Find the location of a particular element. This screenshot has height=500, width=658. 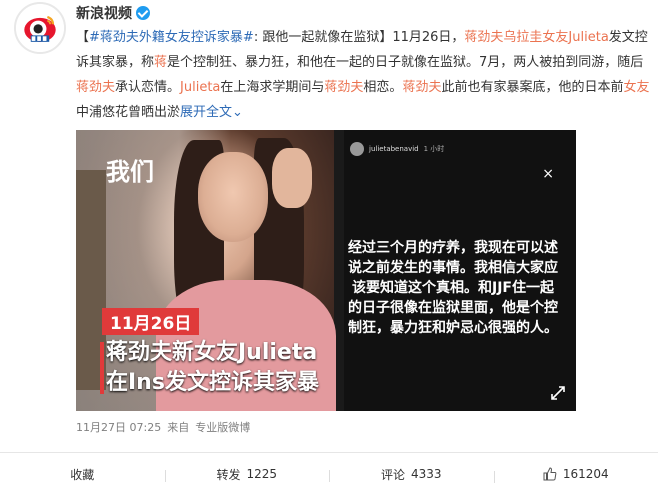

story-avatar is located at coordinates (357, 149).